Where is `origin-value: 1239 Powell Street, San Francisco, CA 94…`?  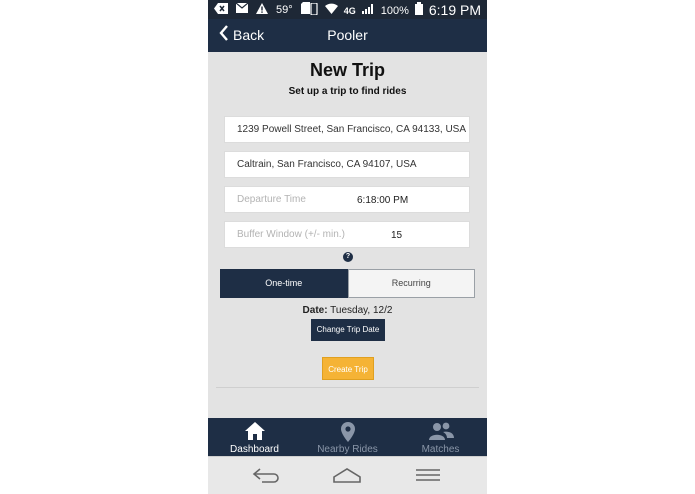 origin-value: 1239 Powell Street, San Francisco, CA 94… is located at coordinates (352, 129).